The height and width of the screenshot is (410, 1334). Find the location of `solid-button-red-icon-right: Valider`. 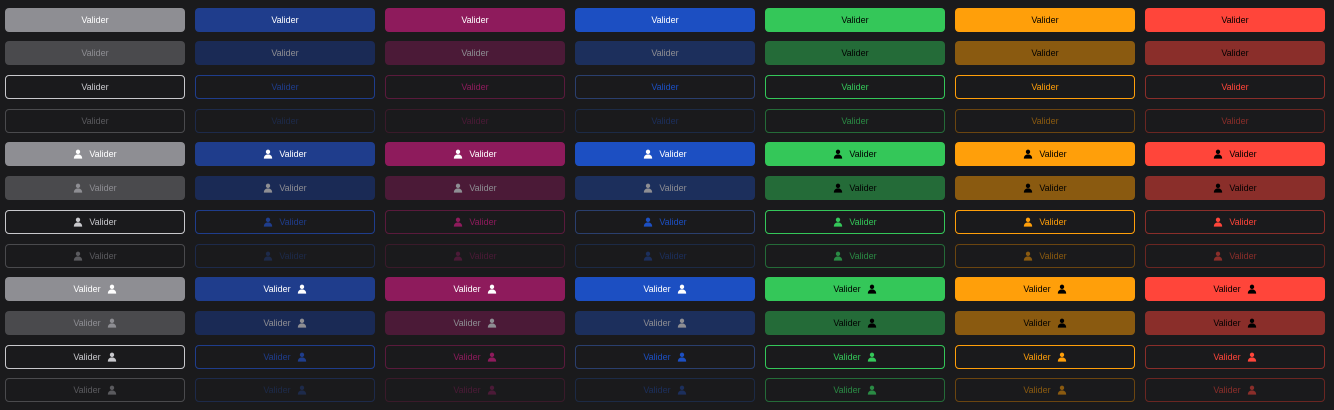

solid-button-red-icon-right: Valider is located at coordinates (1235, 289).